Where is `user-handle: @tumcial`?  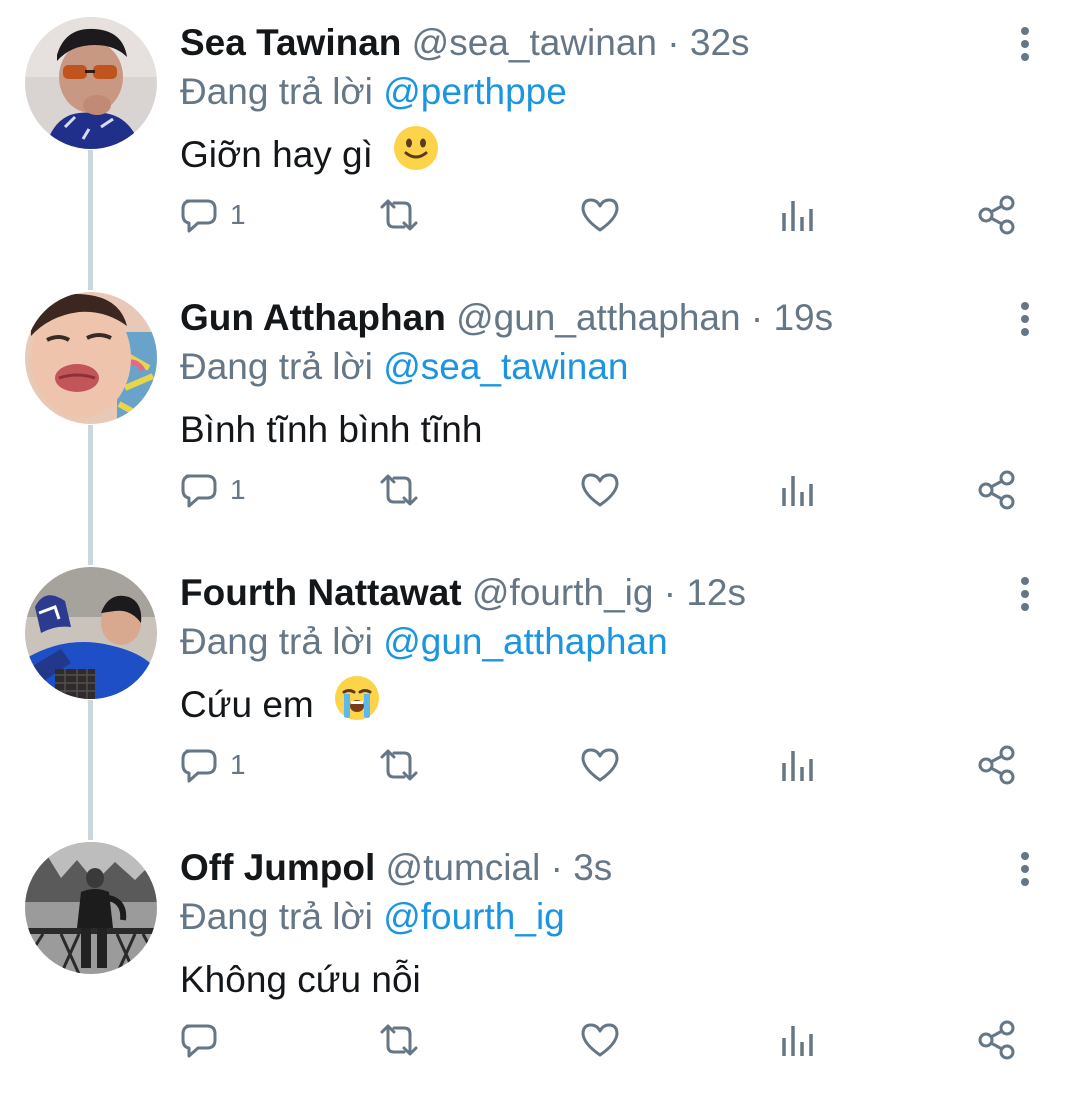 user-handle: @tumcial is located at coordinates (463, 867).